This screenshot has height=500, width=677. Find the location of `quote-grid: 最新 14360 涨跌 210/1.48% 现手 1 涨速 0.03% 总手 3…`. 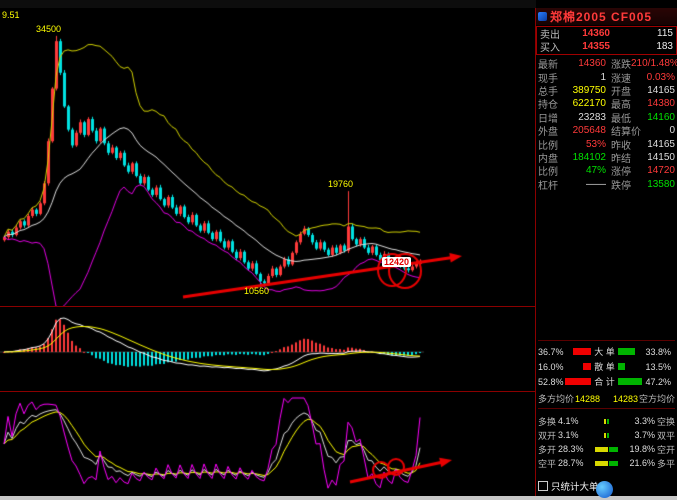

quote-grid: 最新 14360 涨跌 210/1.48% 现手 1 涨速 0.03% 总手 3… is located at coordinates (606, 124).